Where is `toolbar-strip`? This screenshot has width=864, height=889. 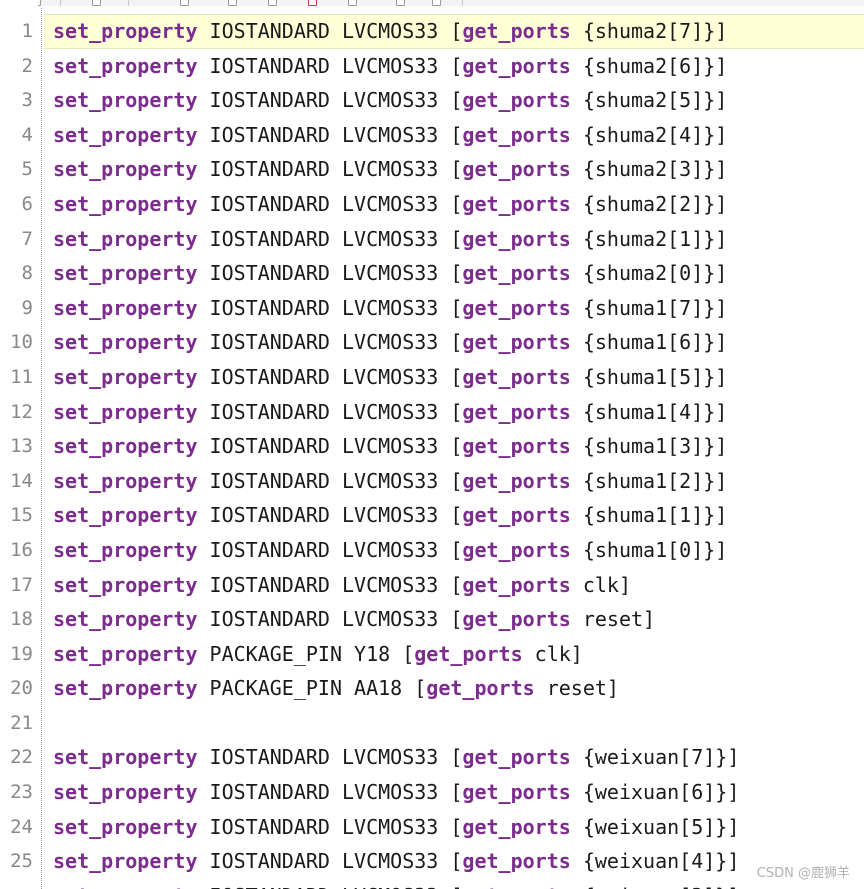
toolbar-strip is located at coordinates (432, 3).